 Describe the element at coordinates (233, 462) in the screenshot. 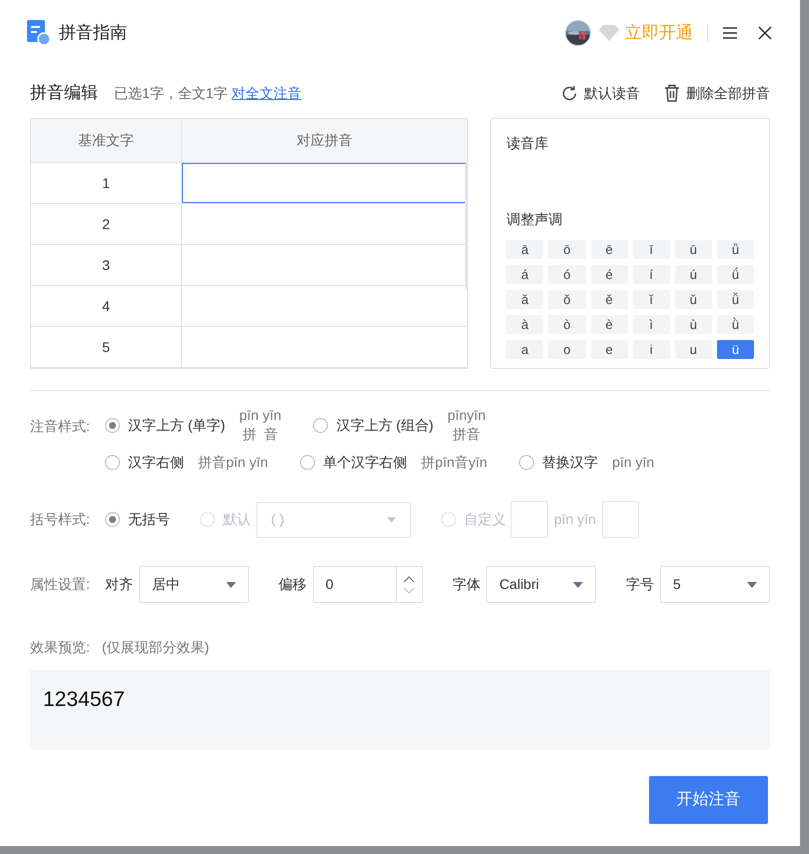

I see `style-sample: 拼音pīn yīn` at that location.